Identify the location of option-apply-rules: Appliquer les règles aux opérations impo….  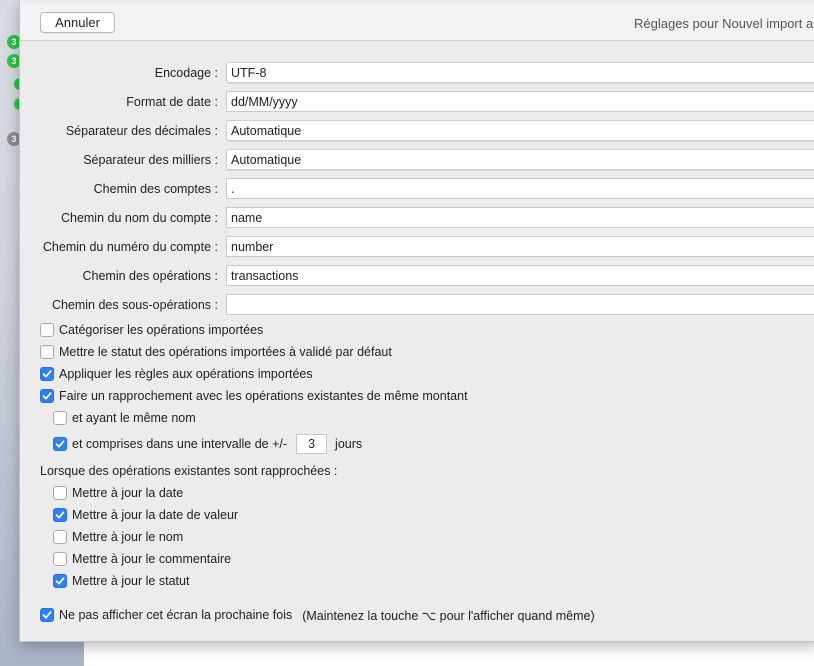
(176, 374).